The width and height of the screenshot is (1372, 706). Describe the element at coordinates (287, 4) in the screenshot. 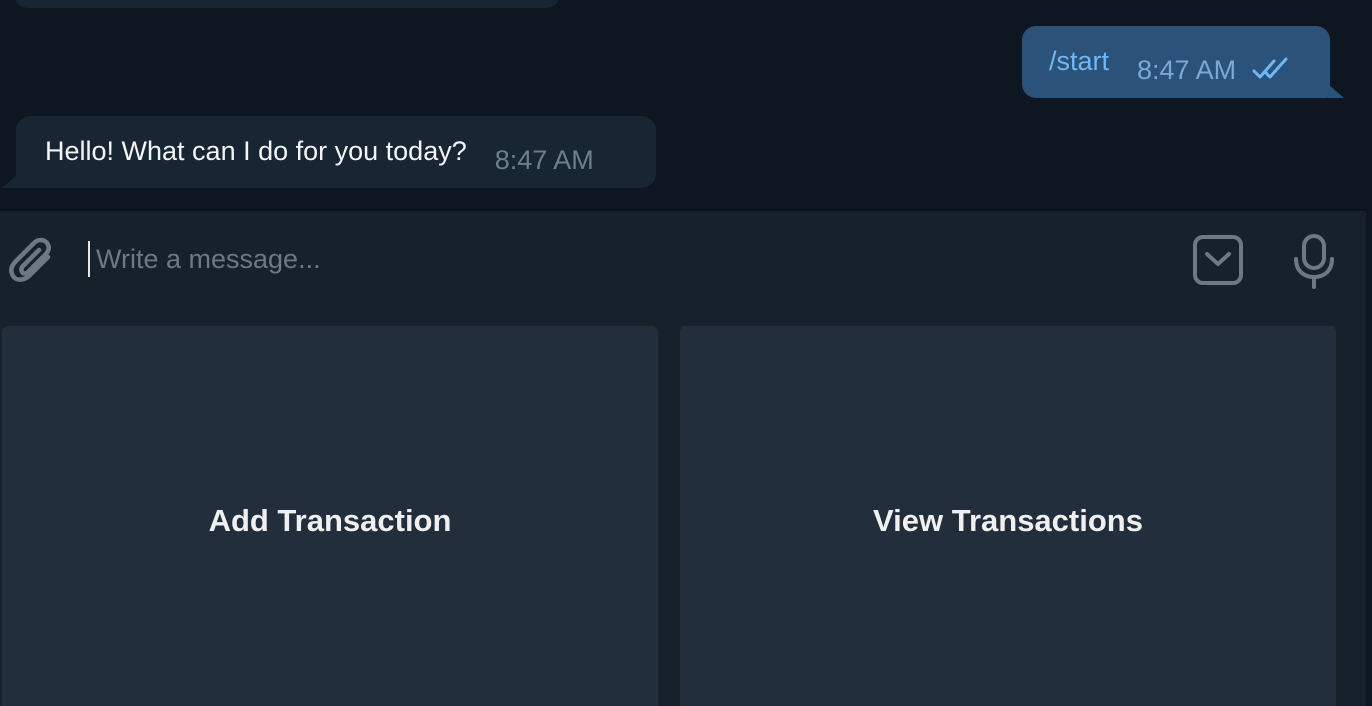

I see `previous-message-bubble` at that location.